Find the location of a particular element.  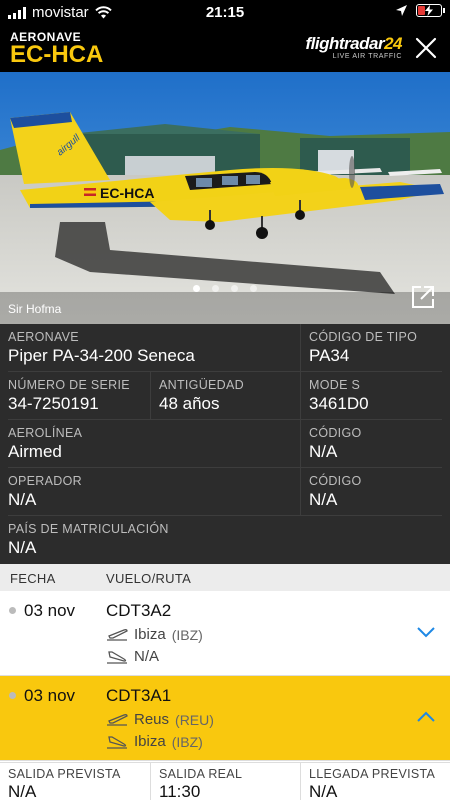

chevron-down-icon is located at coordinates (426, 632).